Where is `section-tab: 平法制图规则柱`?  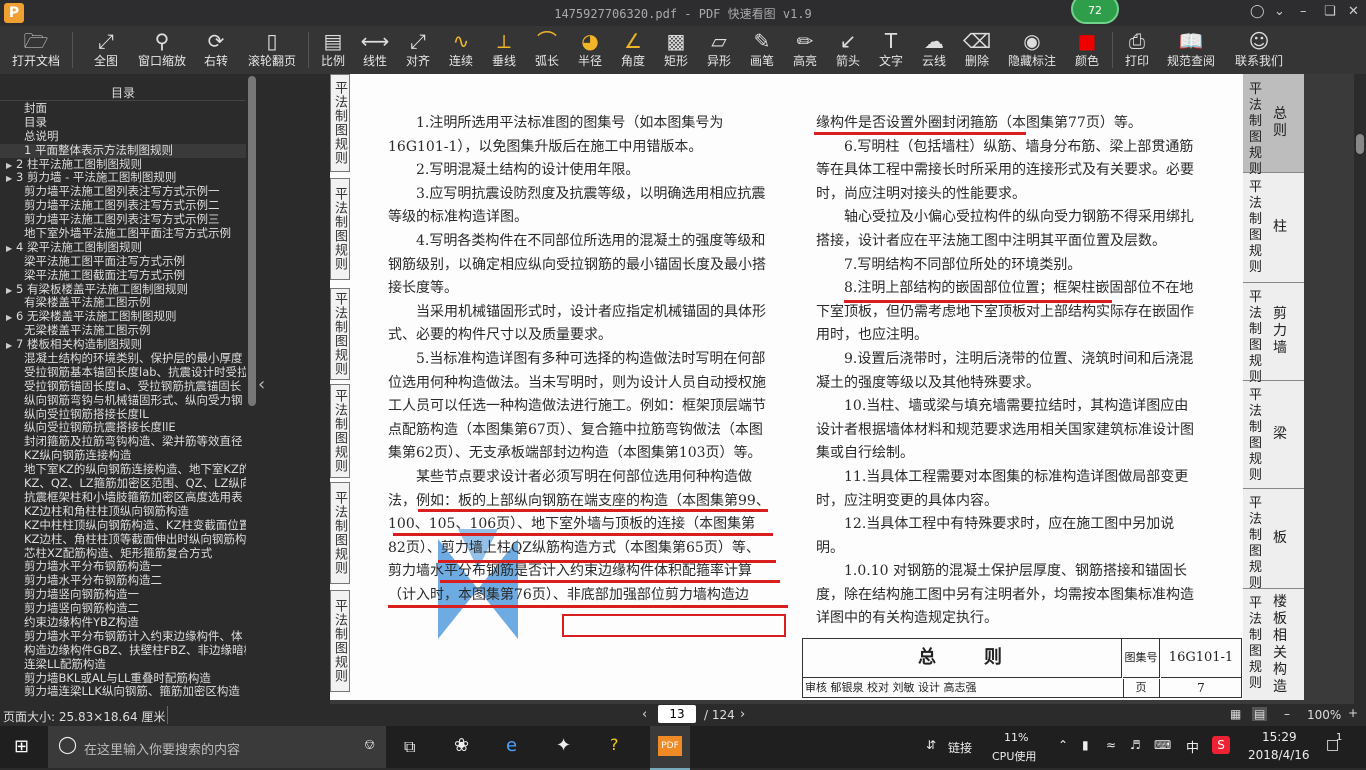
section-tab: 平法制图规则柱 is located at coordinates (1273, 227).